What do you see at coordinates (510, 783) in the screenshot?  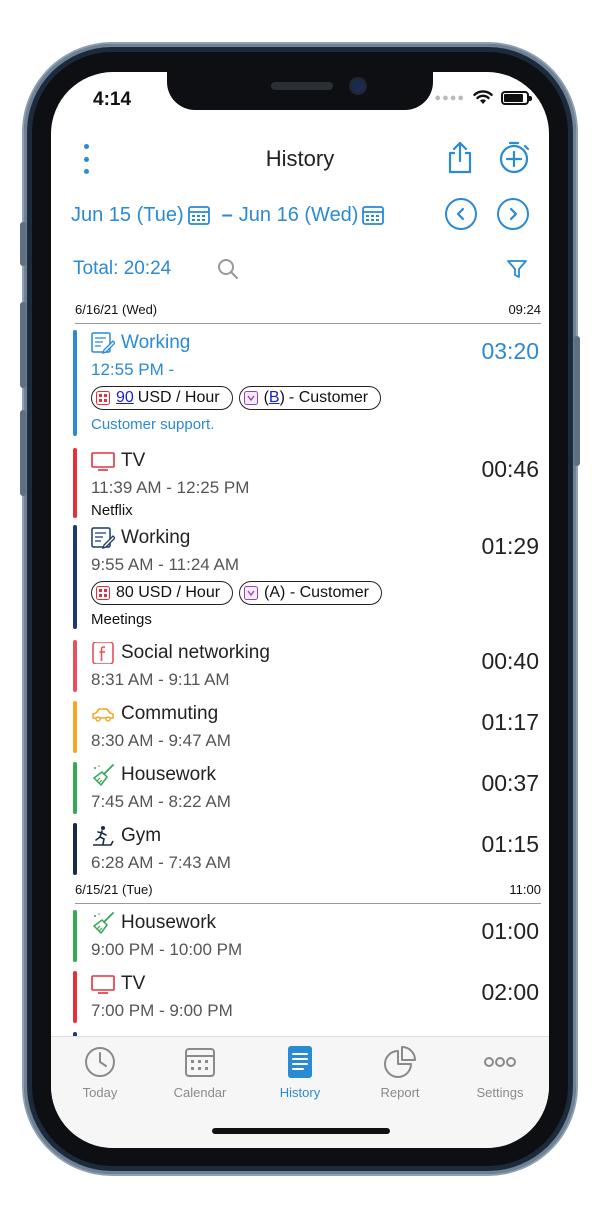 I see `entry-duration: 00:37` at bounding box center [510, 783].